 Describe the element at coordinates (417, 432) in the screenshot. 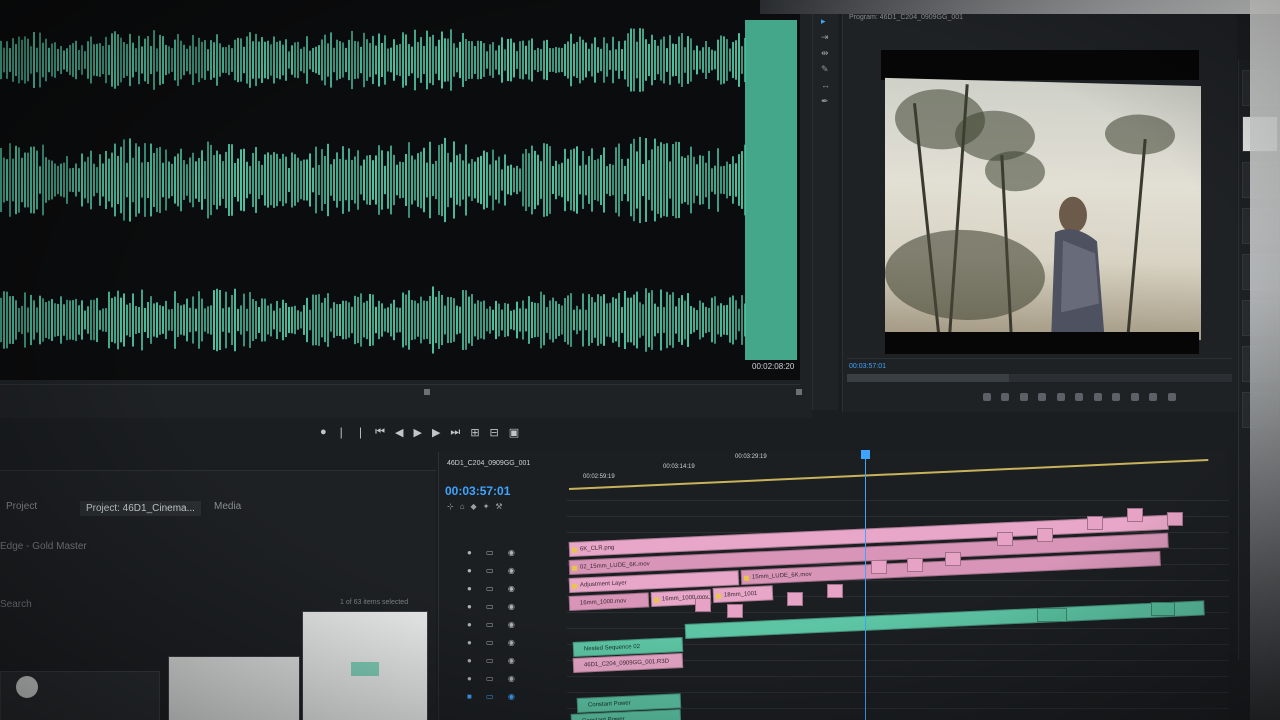

I see `play-icon: ▶` at that location.